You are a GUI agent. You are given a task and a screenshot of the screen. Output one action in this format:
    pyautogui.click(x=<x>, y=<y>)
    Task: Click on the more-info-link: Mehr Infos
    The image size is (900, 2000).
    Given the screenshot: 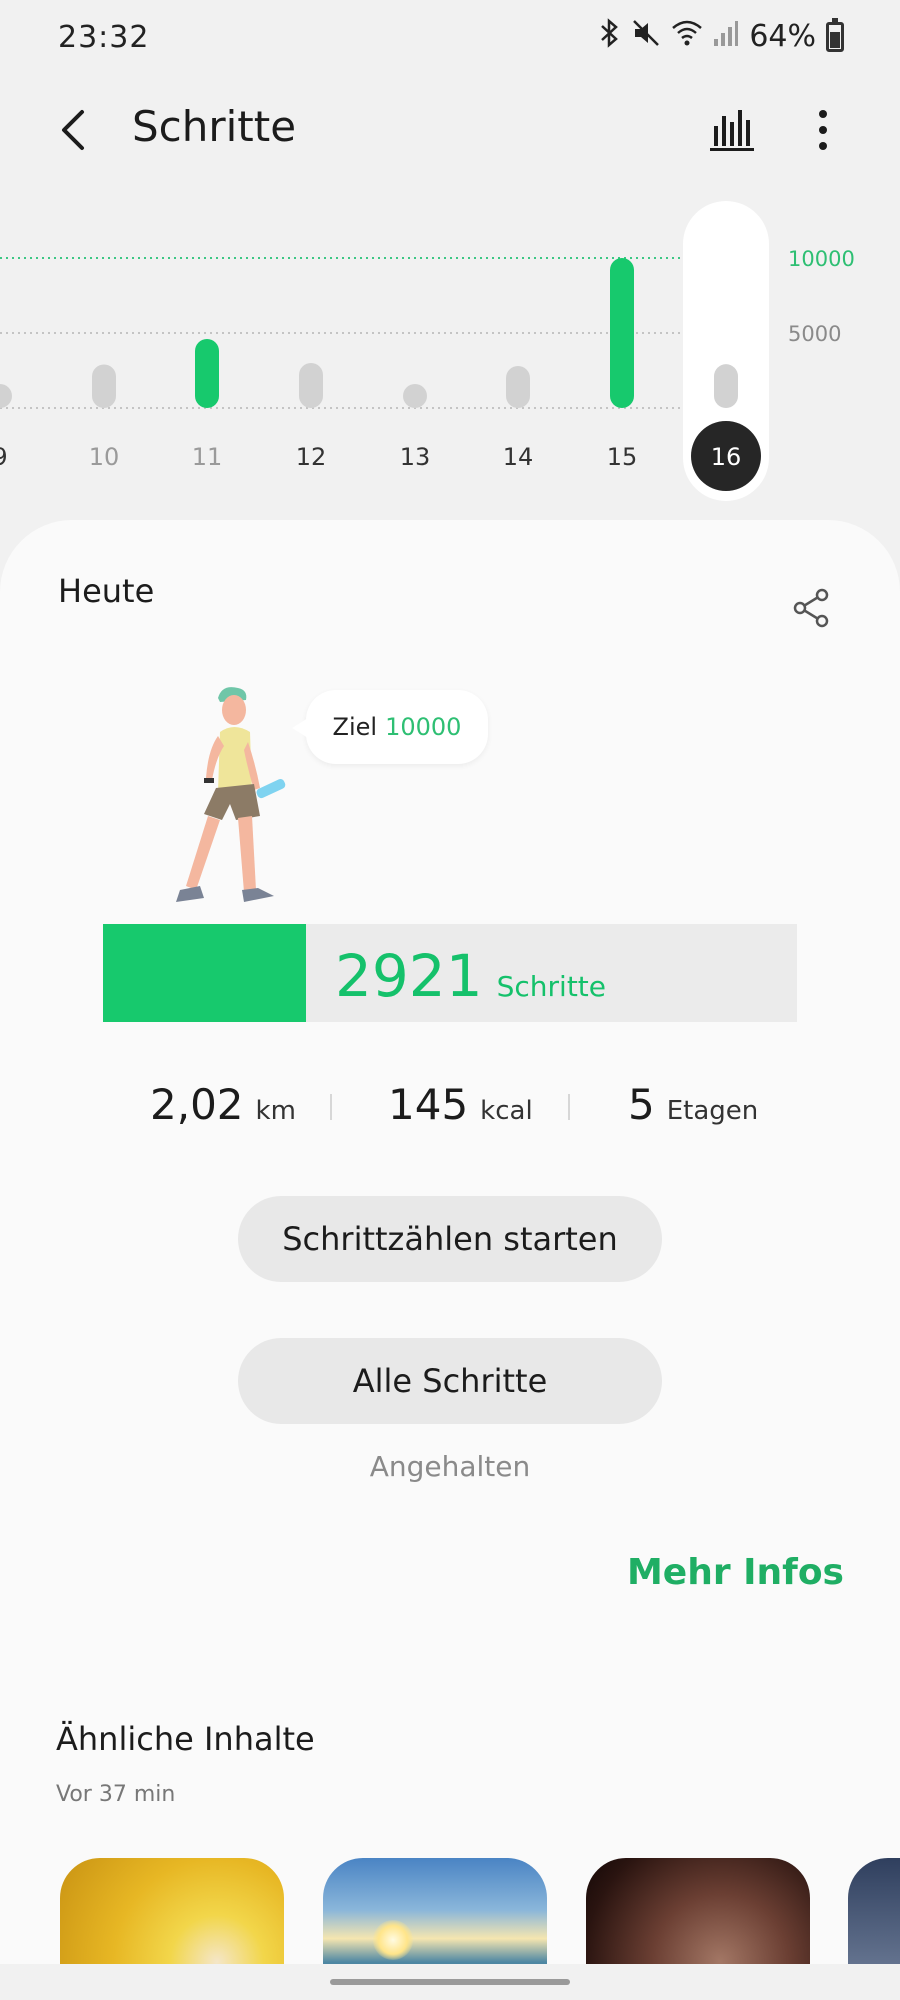 What is the action you would take?
    pyautogui.click(x=735, y=1572)
    